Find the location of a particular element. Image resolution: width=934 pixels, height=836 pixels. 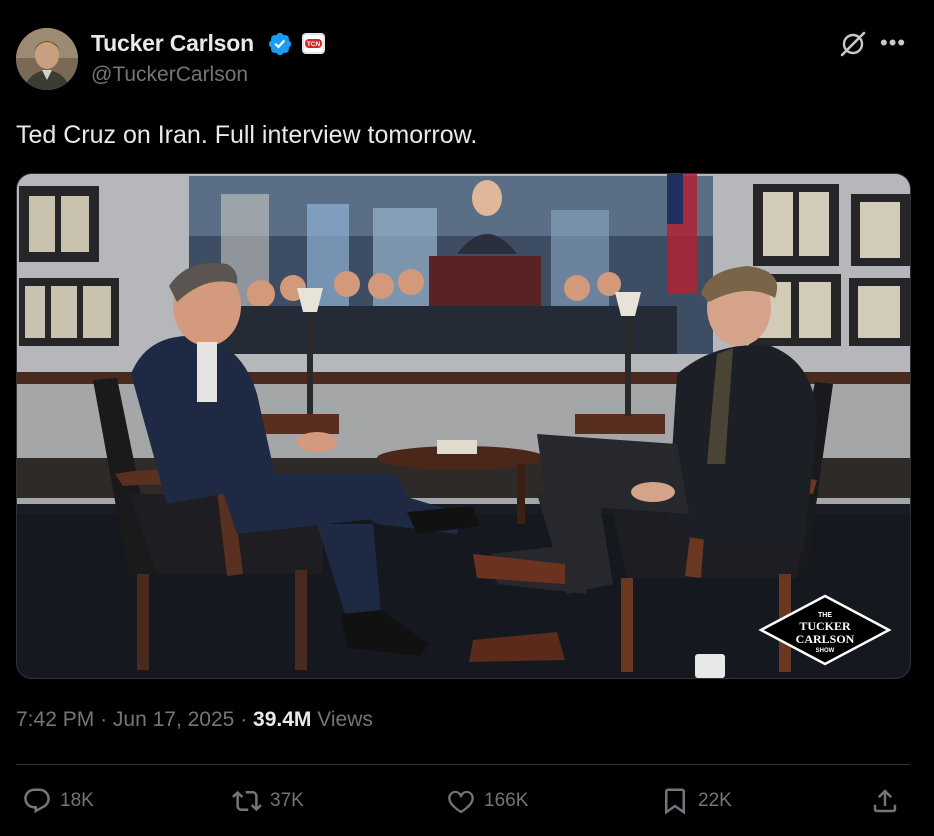

affiliate-badge-label: TCN is located at coordinates (314, 44).